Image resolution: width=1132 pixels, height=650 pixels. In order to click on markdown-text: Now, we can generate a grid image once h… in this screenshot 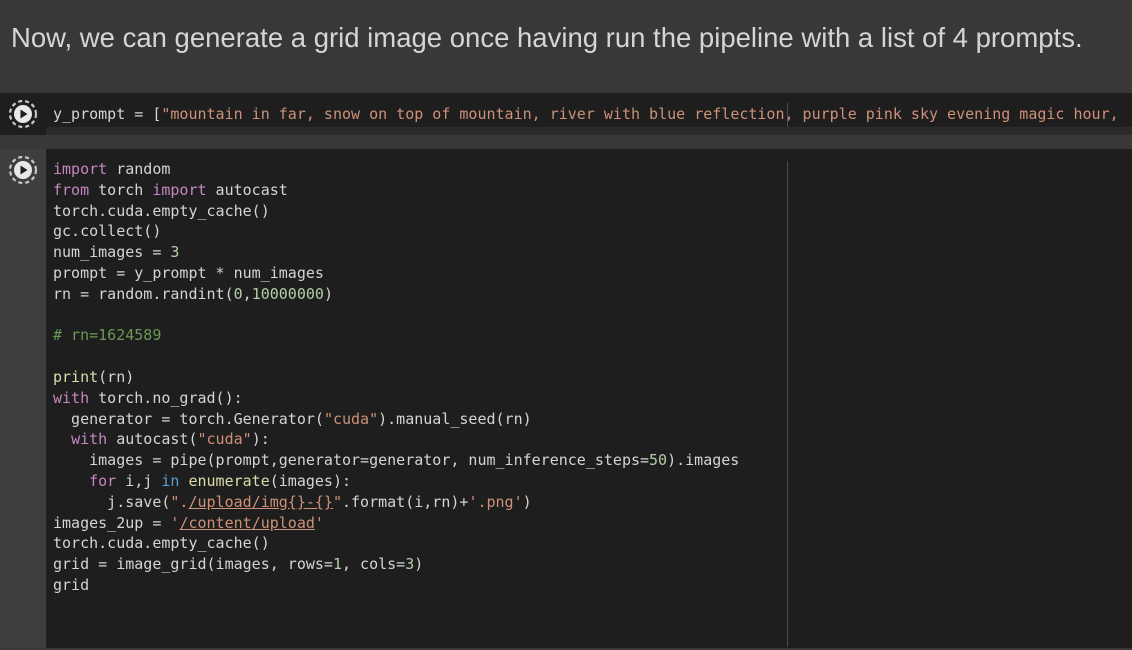, I will do `click(547, 37)`.